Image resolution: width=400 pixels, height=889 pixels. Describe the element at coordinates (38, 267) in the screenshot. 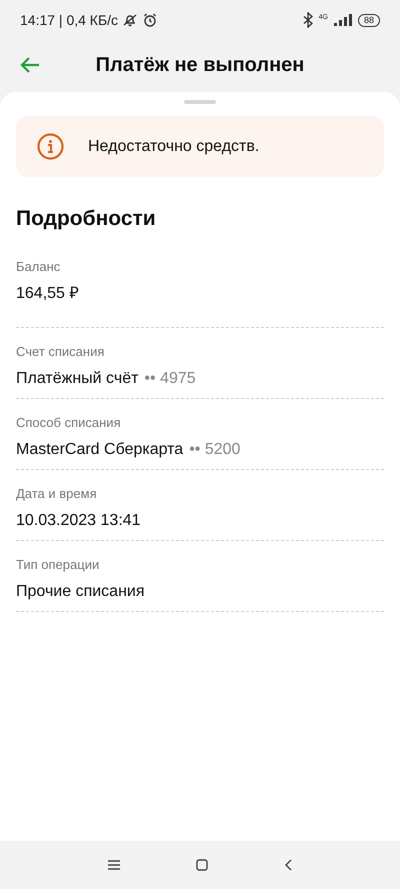

I see `detail-label: Баланс` at that location.